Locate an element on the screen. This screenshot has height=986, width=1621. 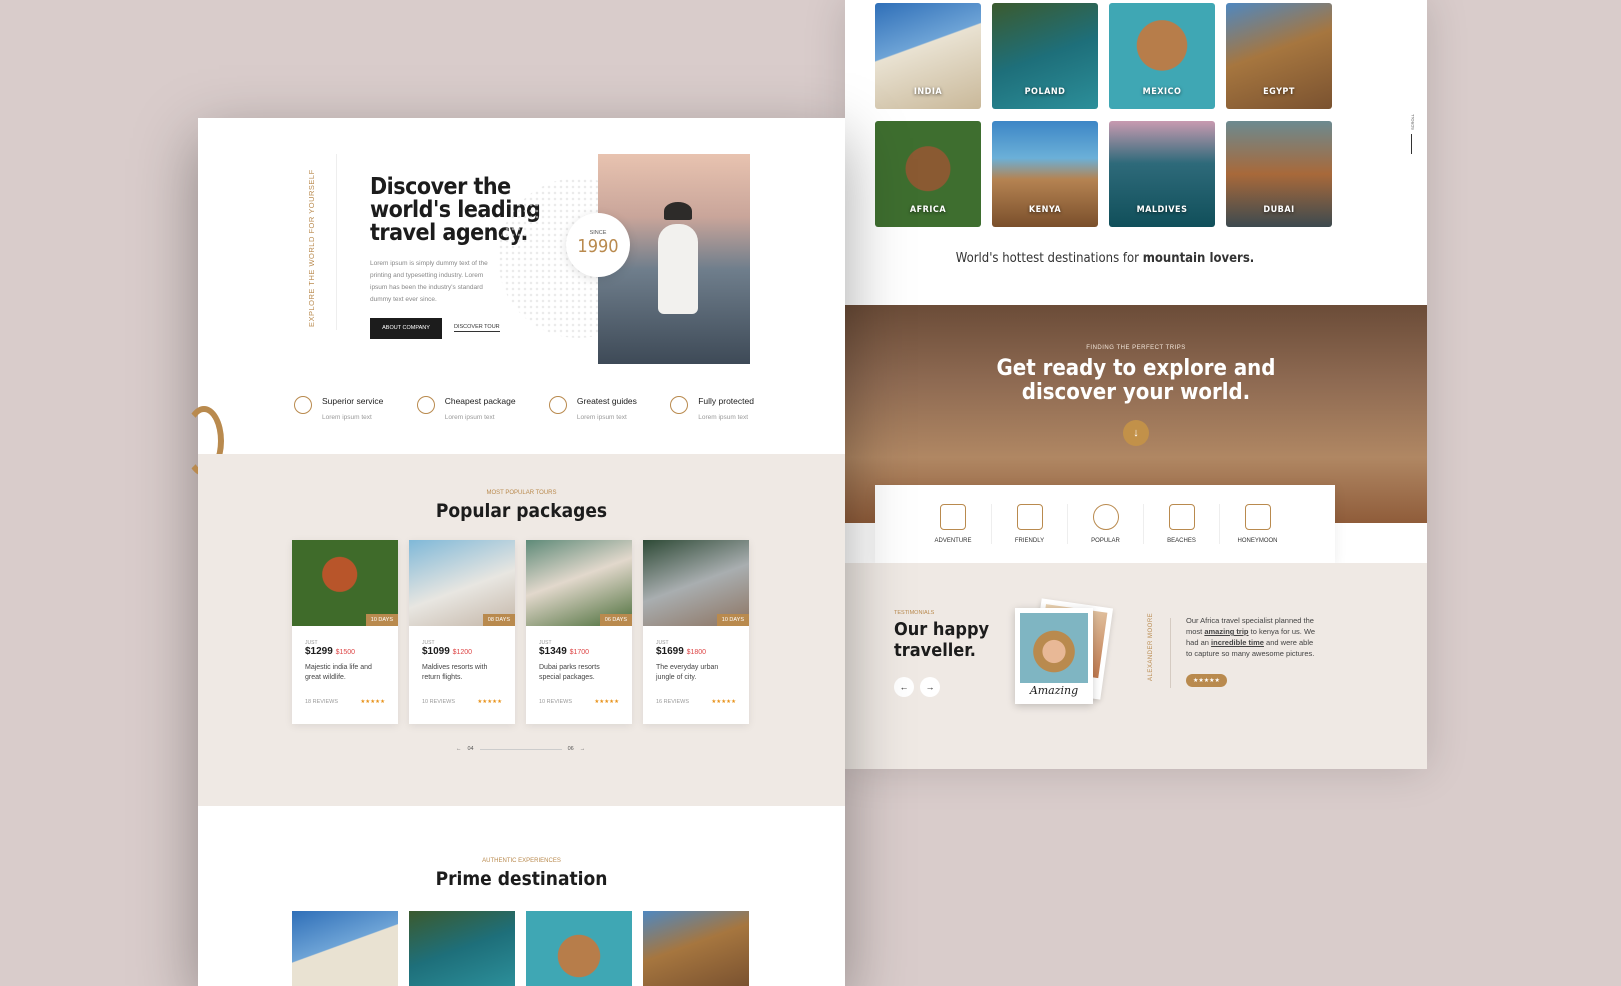
award-icon is located at coordinates (303, 405).